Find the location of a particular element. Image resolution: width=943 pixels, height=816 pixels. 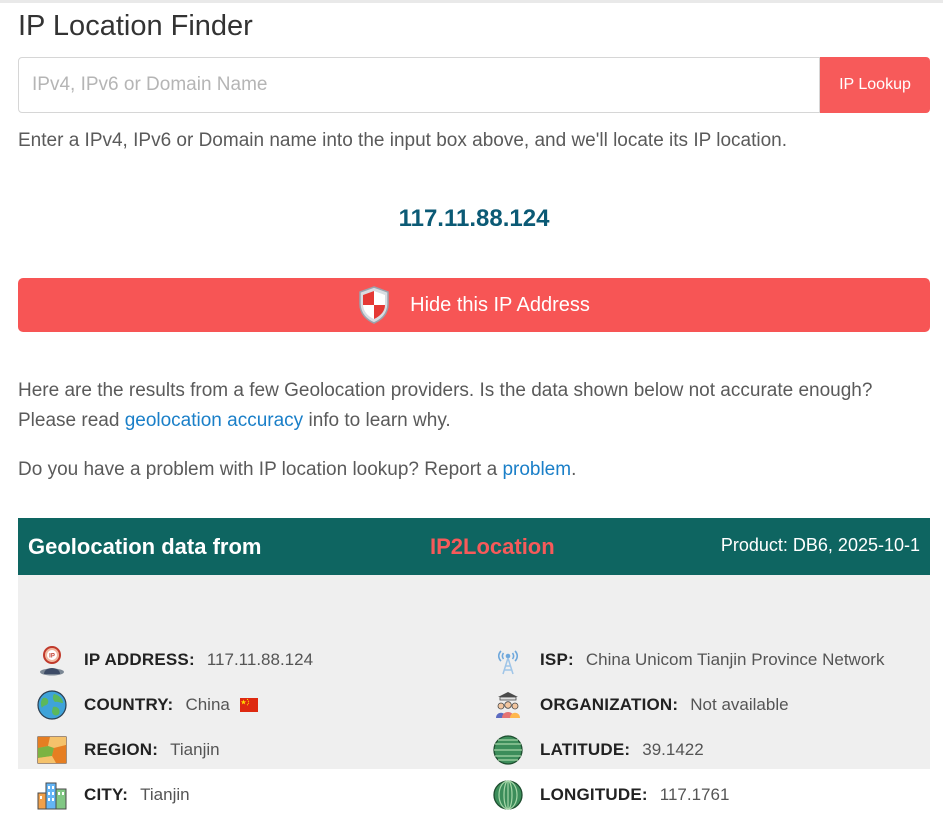

china-flag-icon is located at coordinates (248, 705).